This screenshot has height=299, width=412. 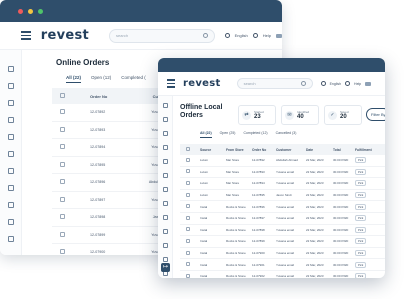 What do you see at coordinates (255, 134) in the screenshot?
I see `tab-completed: Completed (12)` at bounding box center [255, 134].